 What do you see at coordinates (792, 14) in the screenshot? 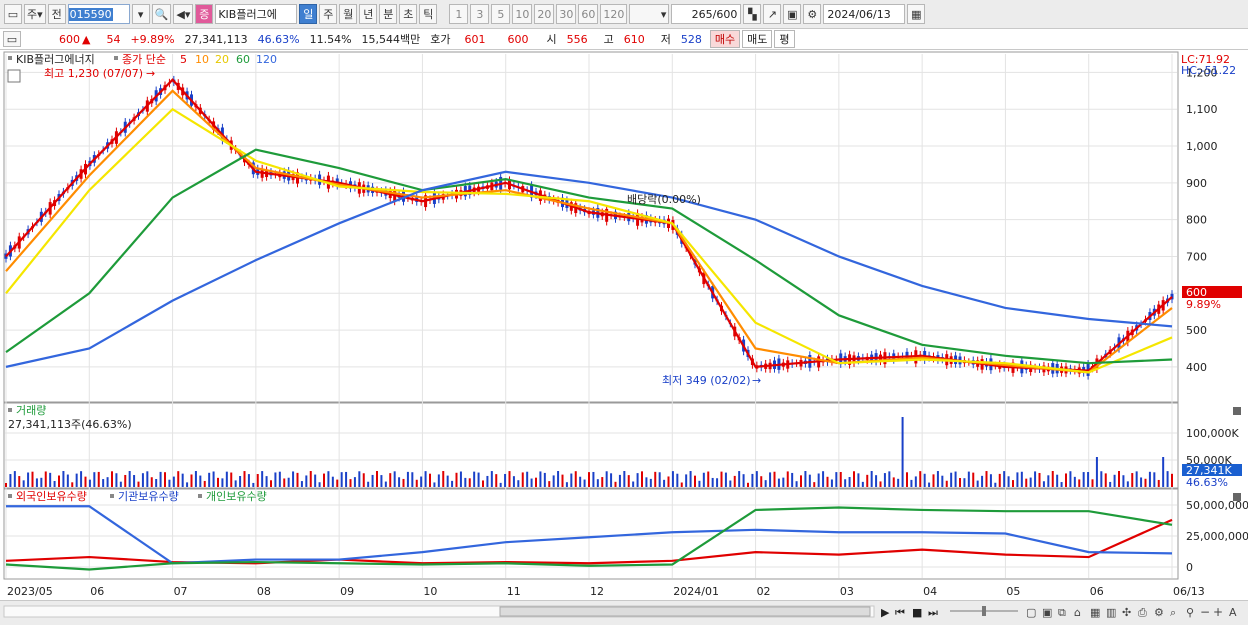
I see `save-icon: ▣` at bounding box center [792, 14].